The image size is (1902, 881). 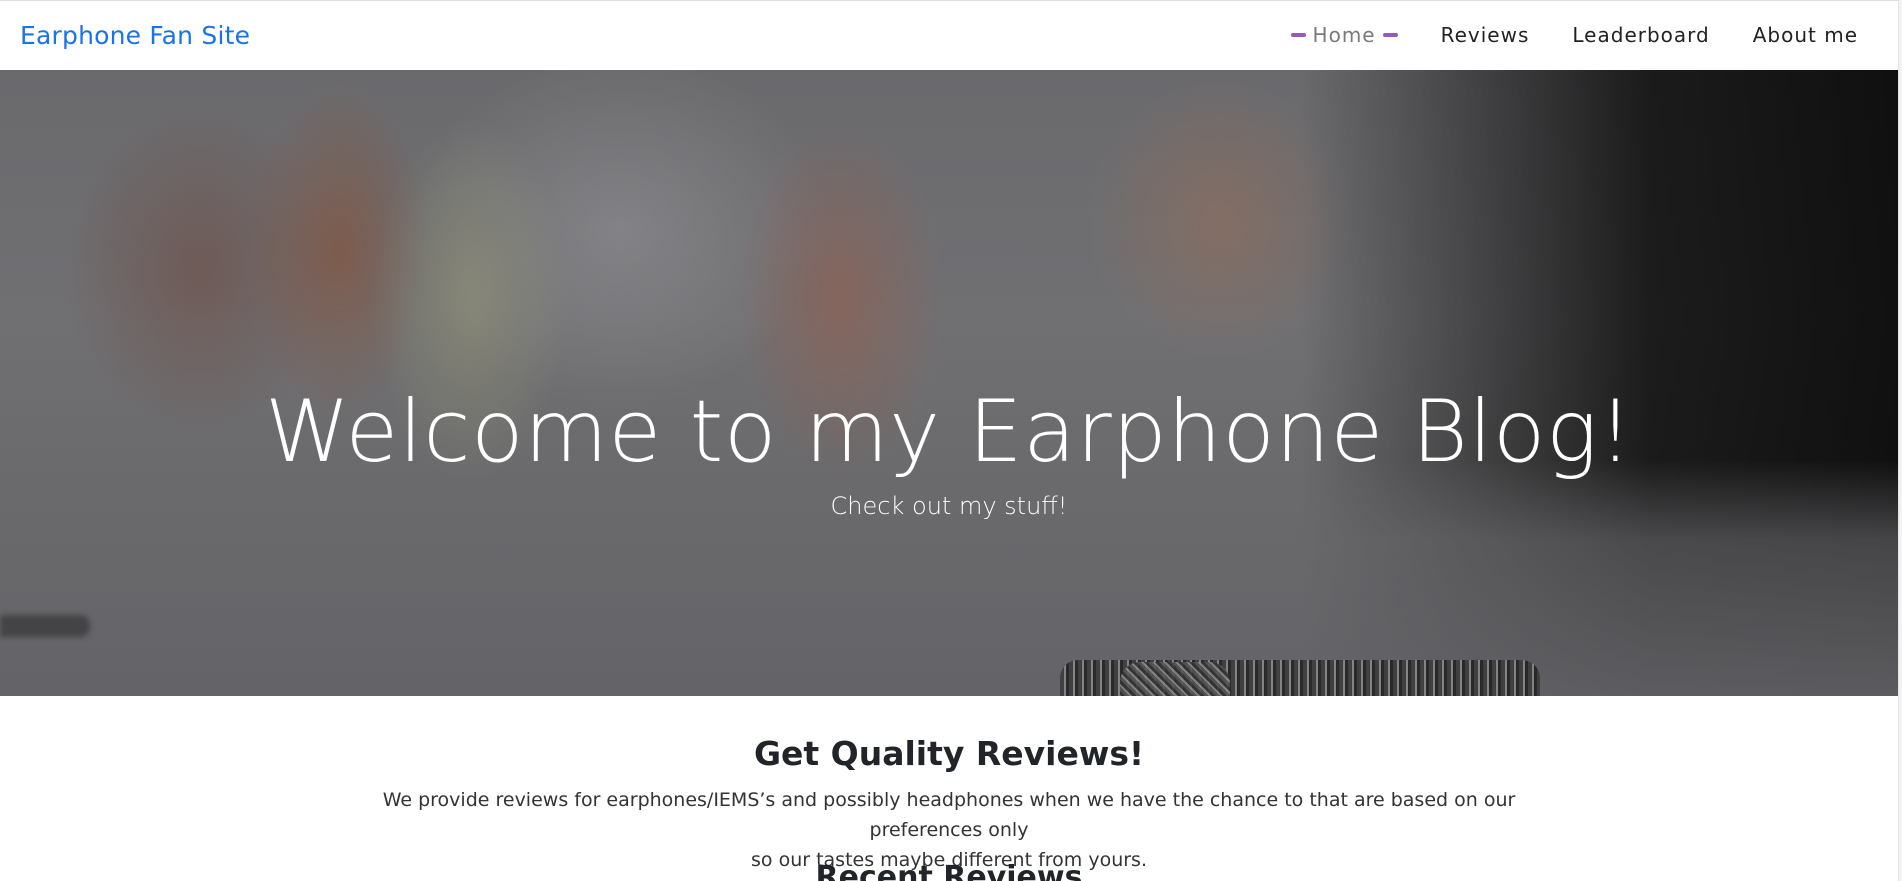 What do you see at coordinates (1485, 35) in the screenshot?
I see `nav-item-reviews: Reviews` at bounding box center [1485, 35].